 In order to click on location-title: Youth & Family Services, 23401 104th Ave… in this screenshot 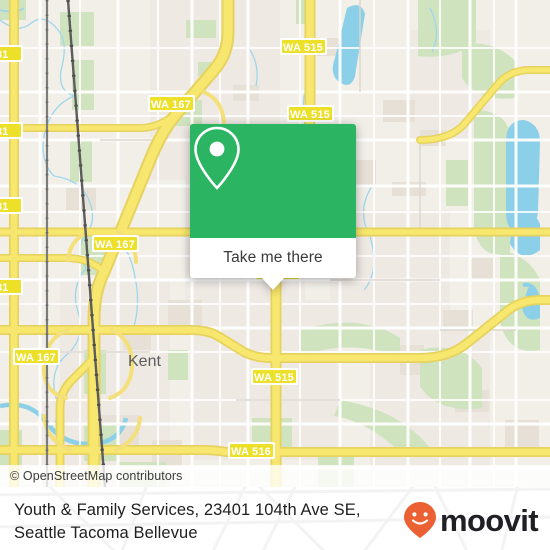, I will do `click(209, 522)`.